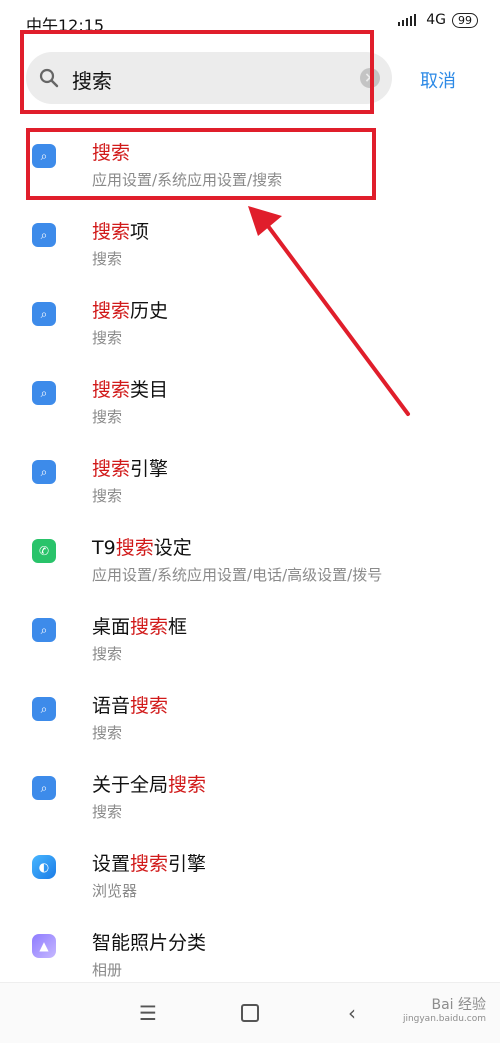 This screenshot has height=1043, width=500. What do you see at coordinates (201, 164) in the screenshot?
I see `result-annotation-box` at bounding box center [201, 164].